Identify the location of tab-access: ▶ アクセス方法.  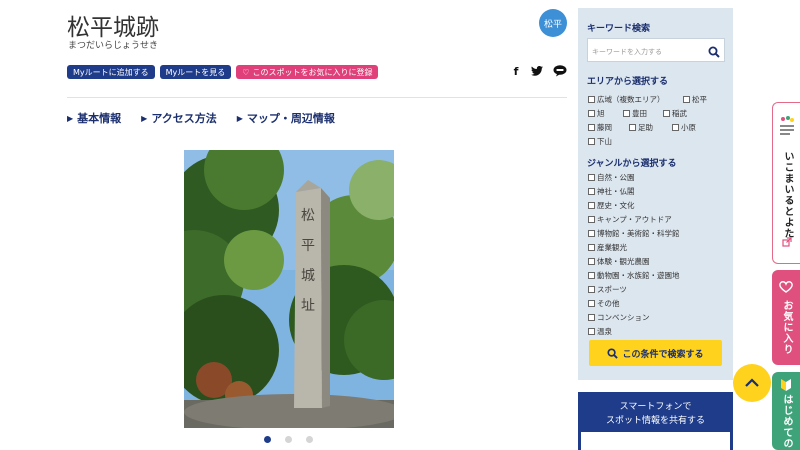
(179, 118).